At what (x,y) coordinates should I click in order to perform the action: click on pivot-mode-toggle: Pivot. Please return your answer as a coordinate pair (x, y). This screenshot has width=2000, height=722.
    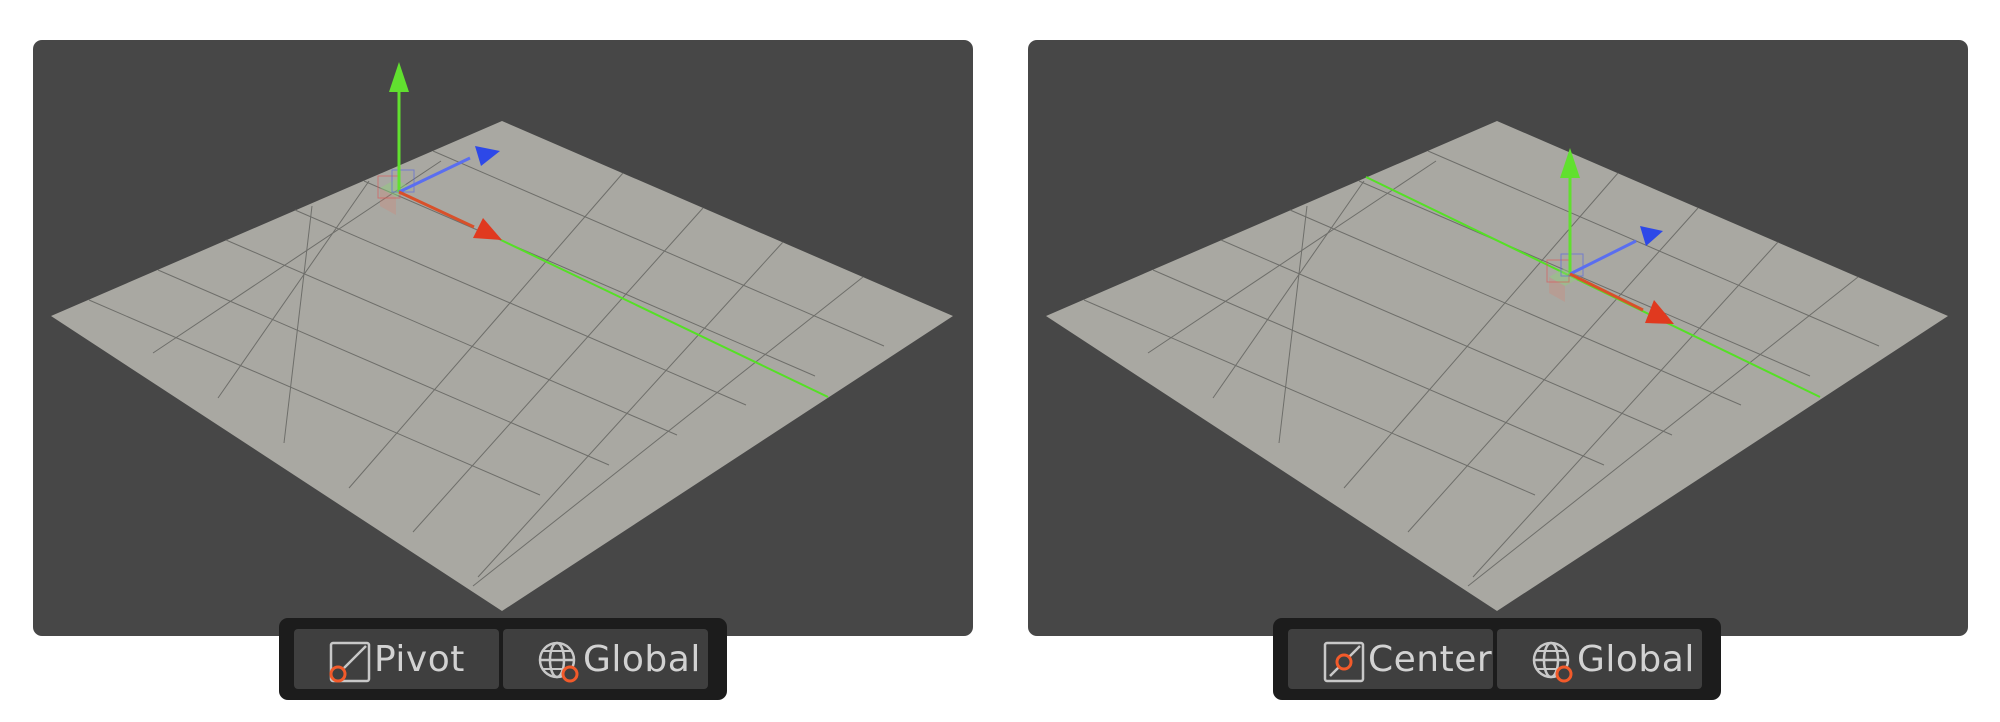
    Looking at the image, I should click on (396, 659).